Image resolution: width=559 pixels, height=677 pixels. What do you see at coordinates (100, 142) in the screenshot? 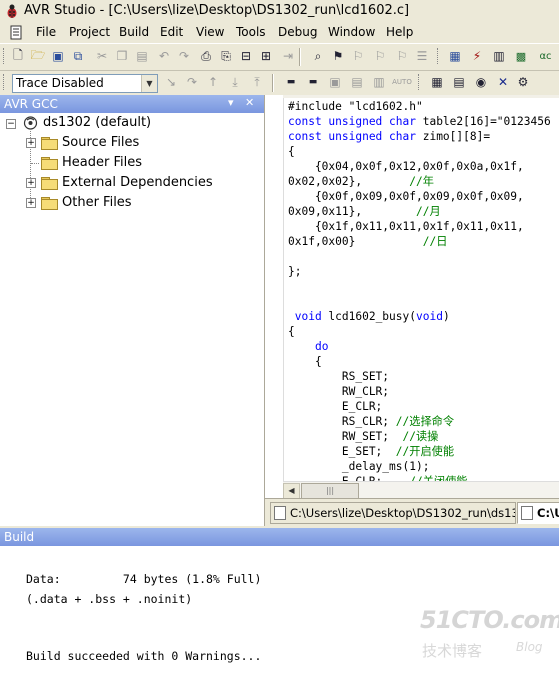
I see `tree-item-source-files: Source Files` at bounding box center [100, 142].